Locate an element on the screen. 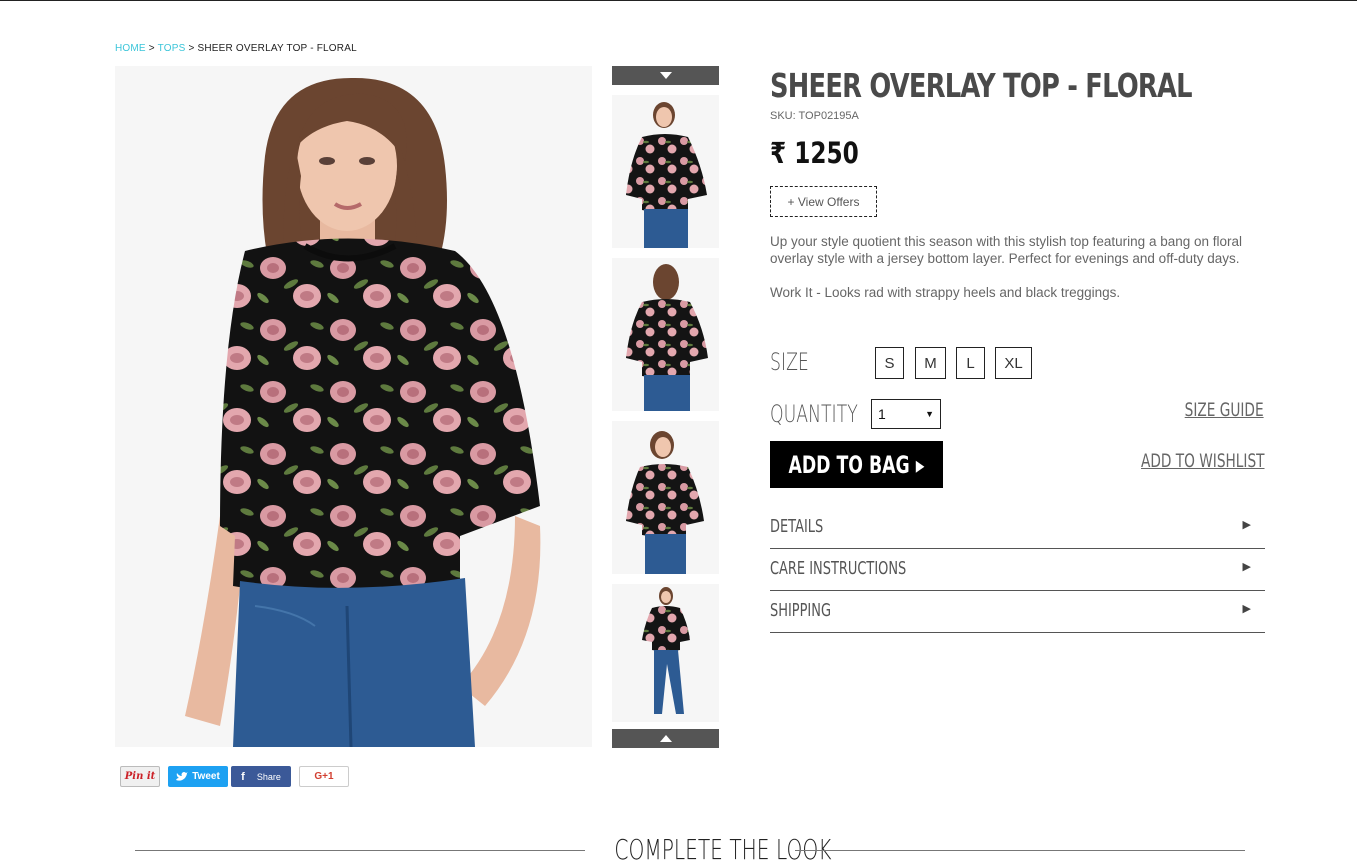 This screenshot has height=867, width=1357. share-label: Share is located at coordinates (268, 776).